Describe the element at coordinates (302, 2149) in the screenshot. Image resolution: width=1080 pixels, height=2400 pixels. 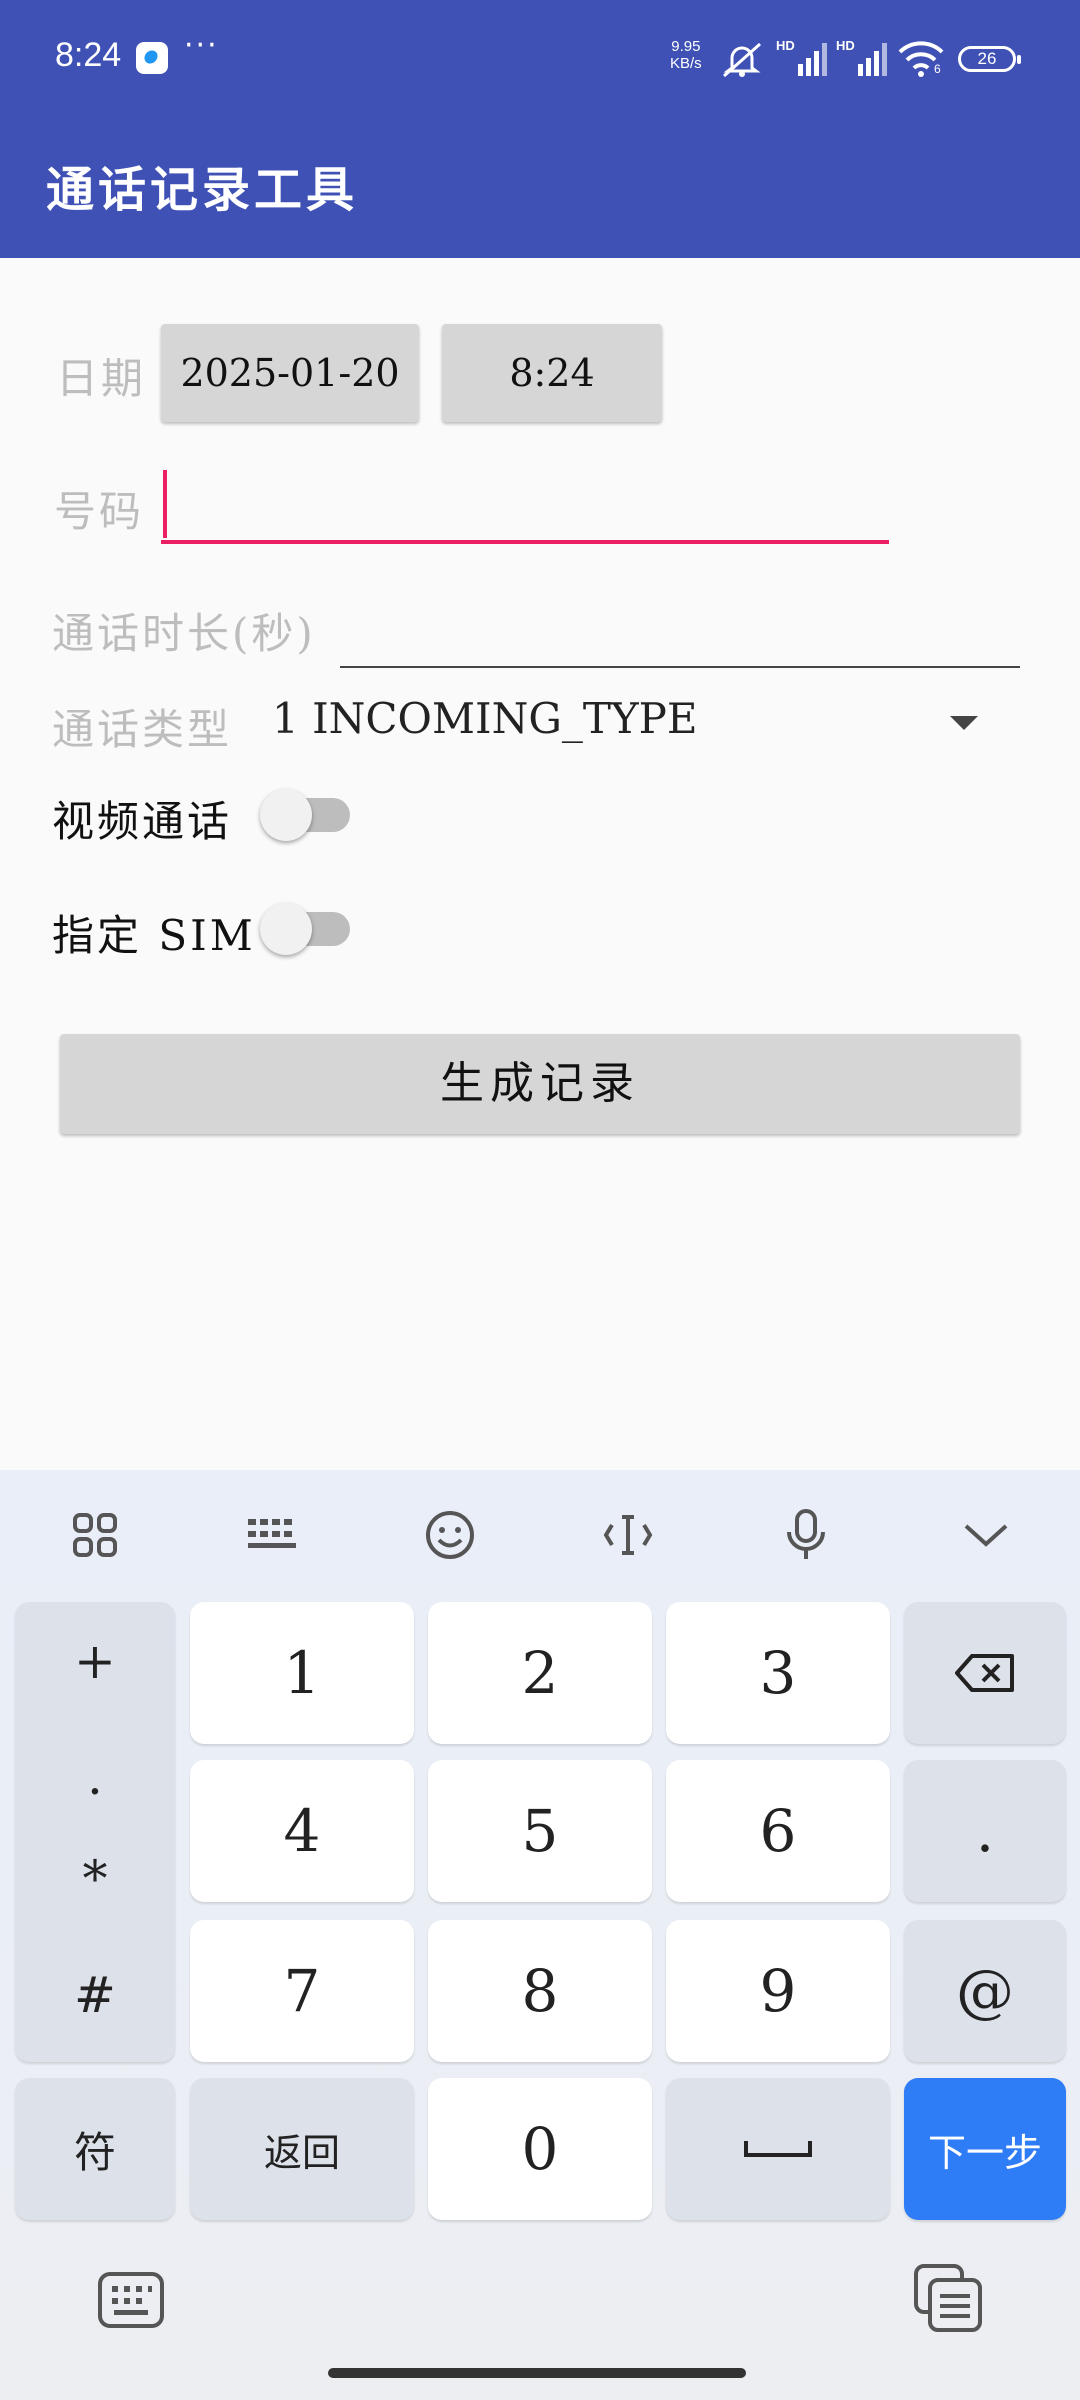
I see `back-key: 返回` at that location.